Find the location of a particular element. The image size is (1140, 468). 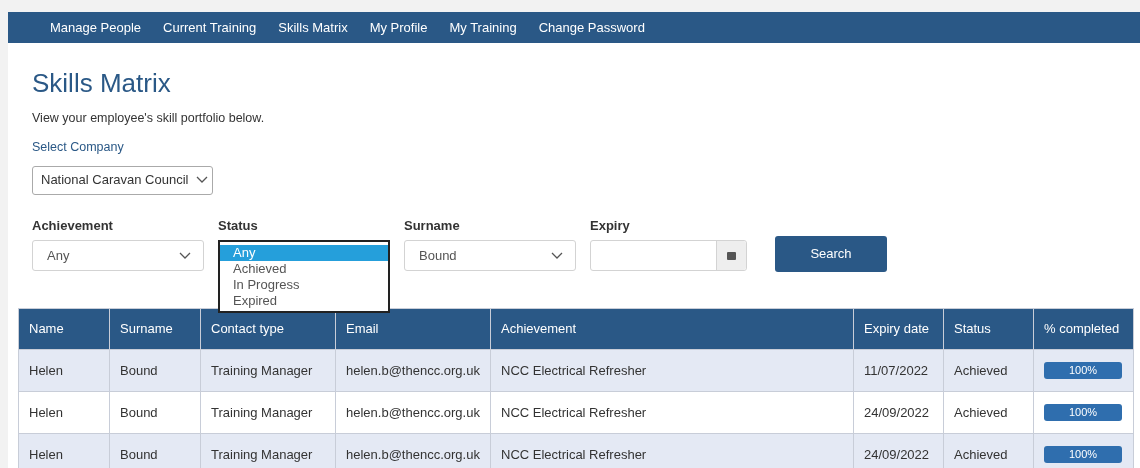

nav-link: Current Training is located at coordinates (210, 27).